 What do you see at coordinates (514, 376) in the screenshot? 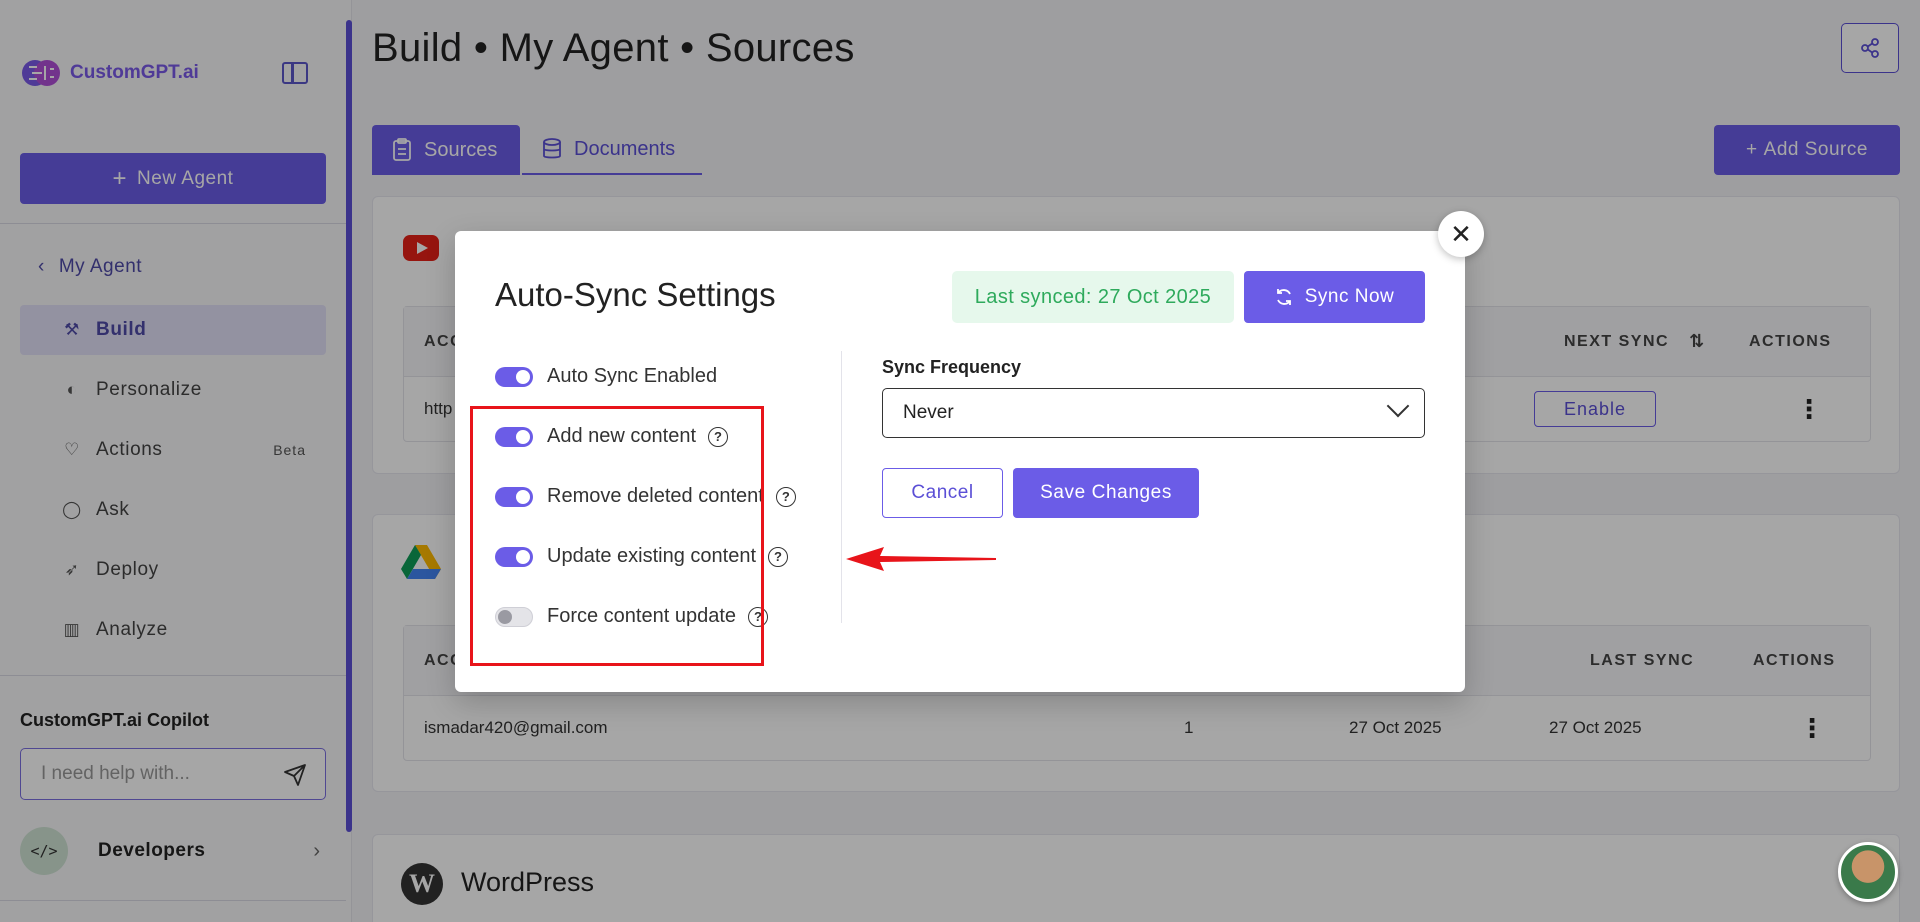
I see `toggle-switch` at bounding box center [514, 376].